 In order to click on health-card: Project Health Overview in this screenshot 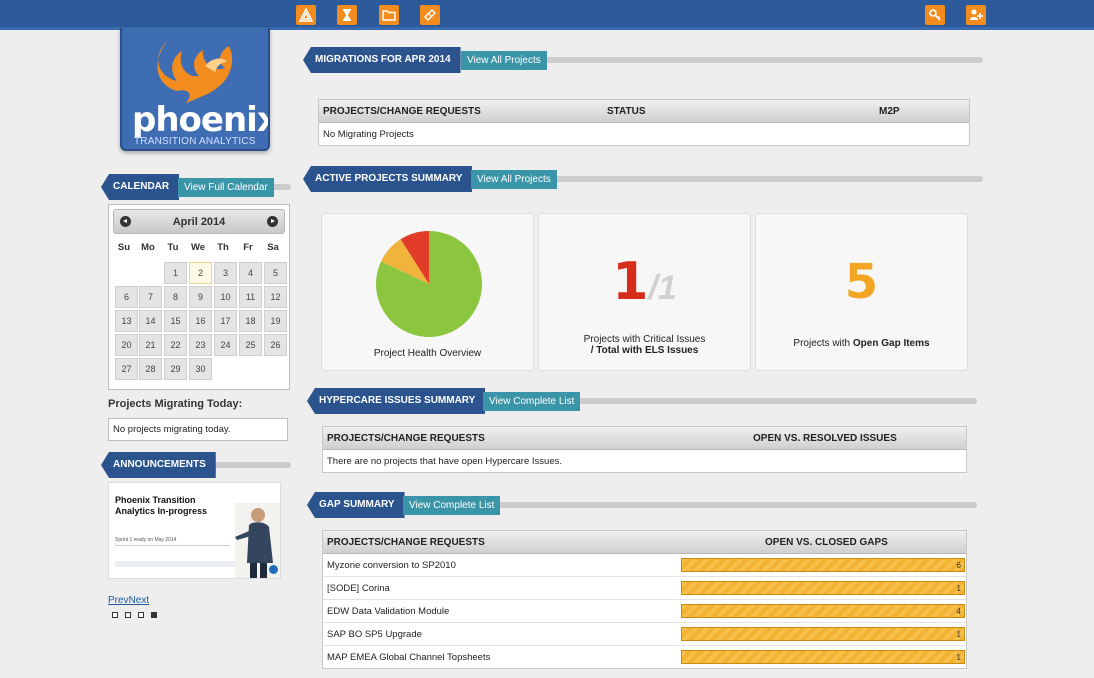, I will do `click(427, 292)`.